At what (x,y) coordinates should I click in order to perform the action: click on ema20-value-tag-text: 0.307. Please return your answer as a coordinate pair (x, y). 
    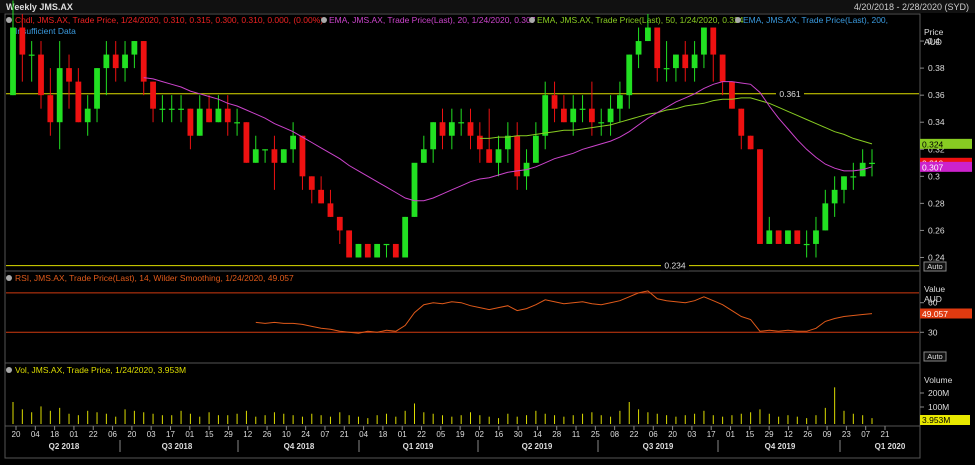
    Looking at the image, I should click on (933, 167).